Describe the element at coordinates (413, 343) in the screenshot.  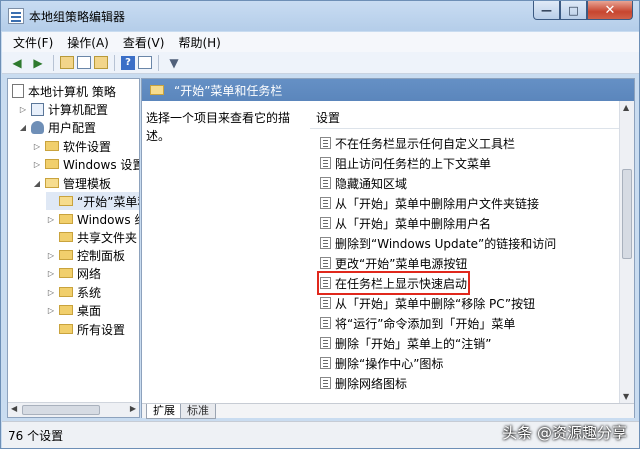
I see `setting-item-label: 删除「开始」菜单上的“注销”` at that location.